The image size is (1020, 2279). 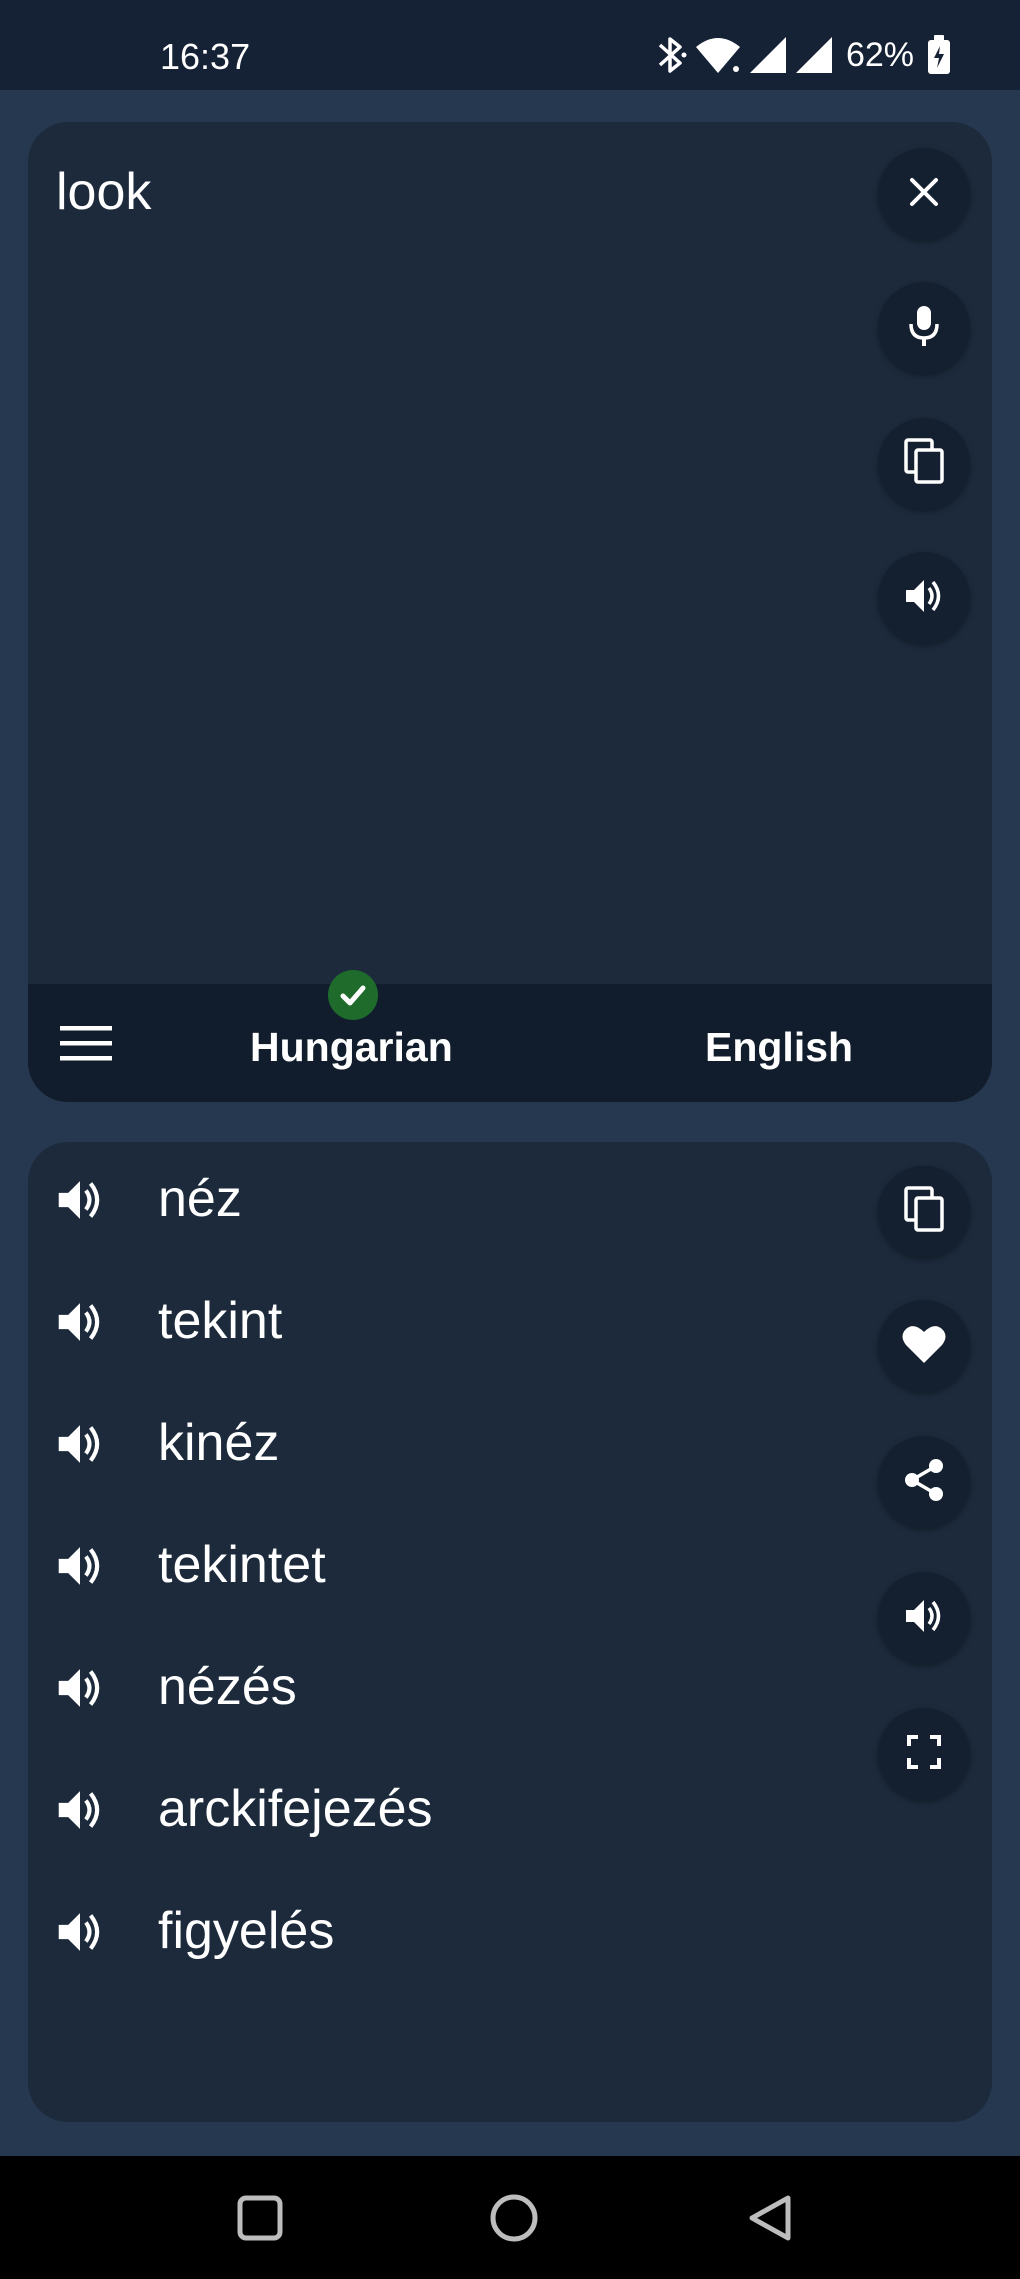 What do you see at coordinates (243, 1231) in the screenshot?
I see `list-item: néz` at bounding box center [243, 1231].